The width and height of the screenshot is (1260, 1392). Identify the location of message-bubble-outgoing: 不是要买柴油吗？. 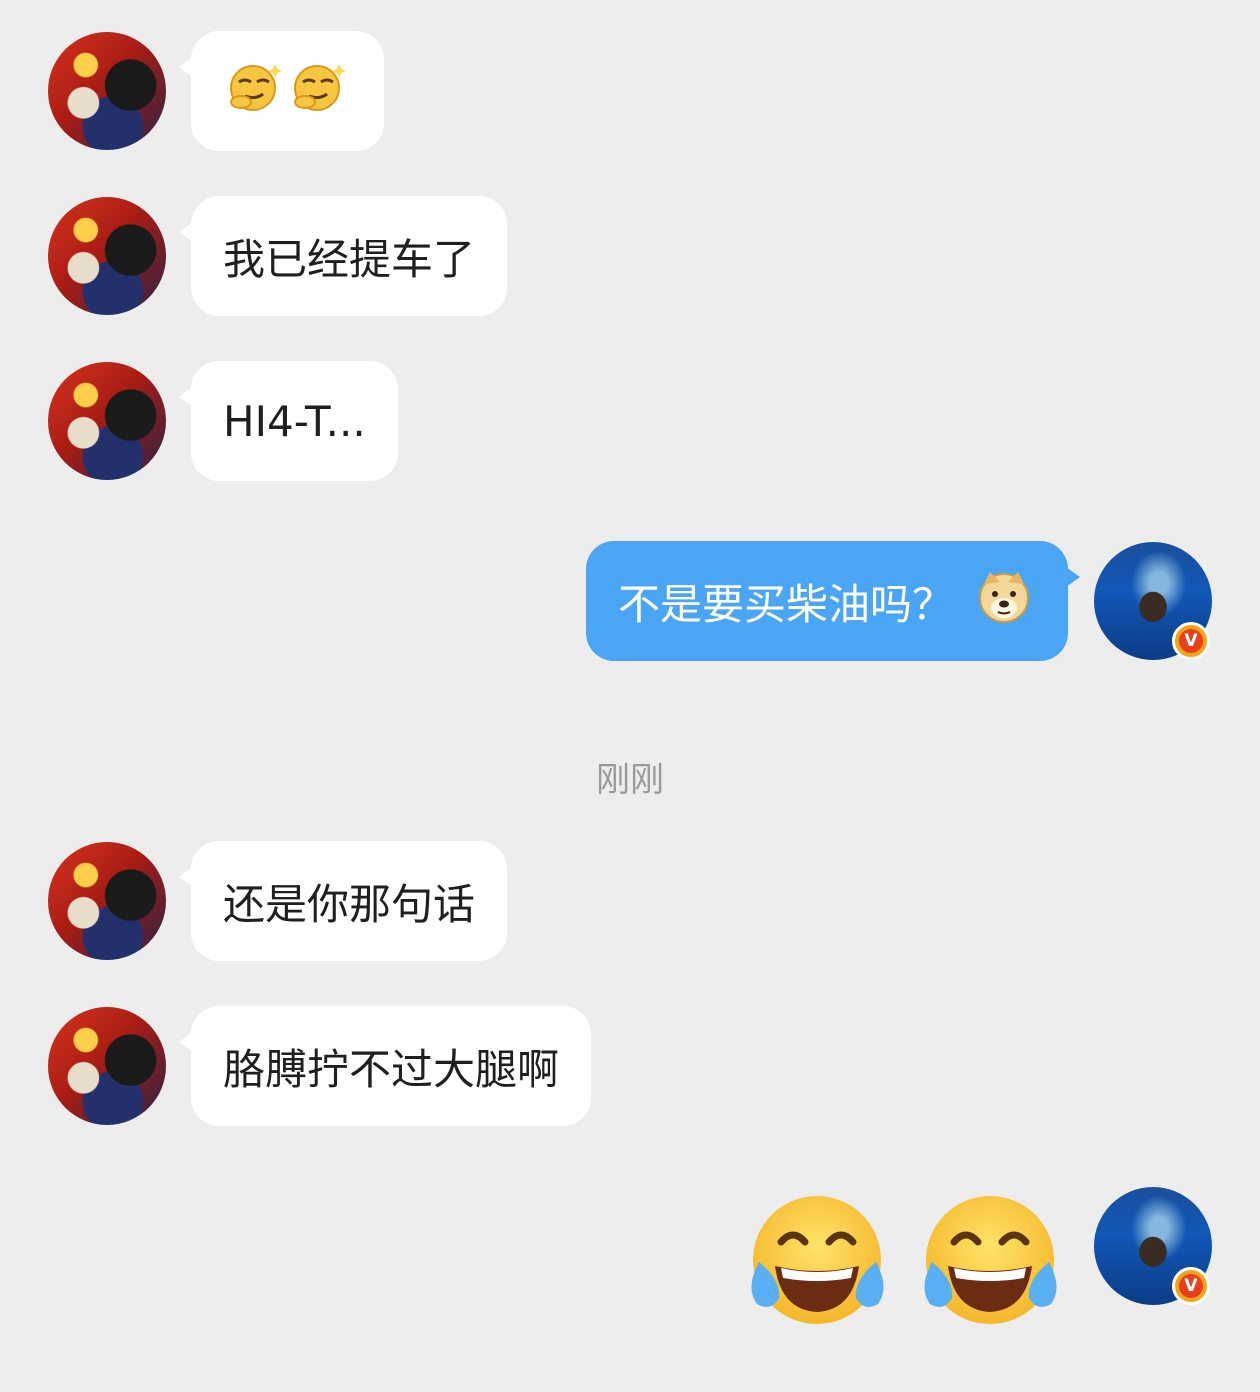
(833, 601).